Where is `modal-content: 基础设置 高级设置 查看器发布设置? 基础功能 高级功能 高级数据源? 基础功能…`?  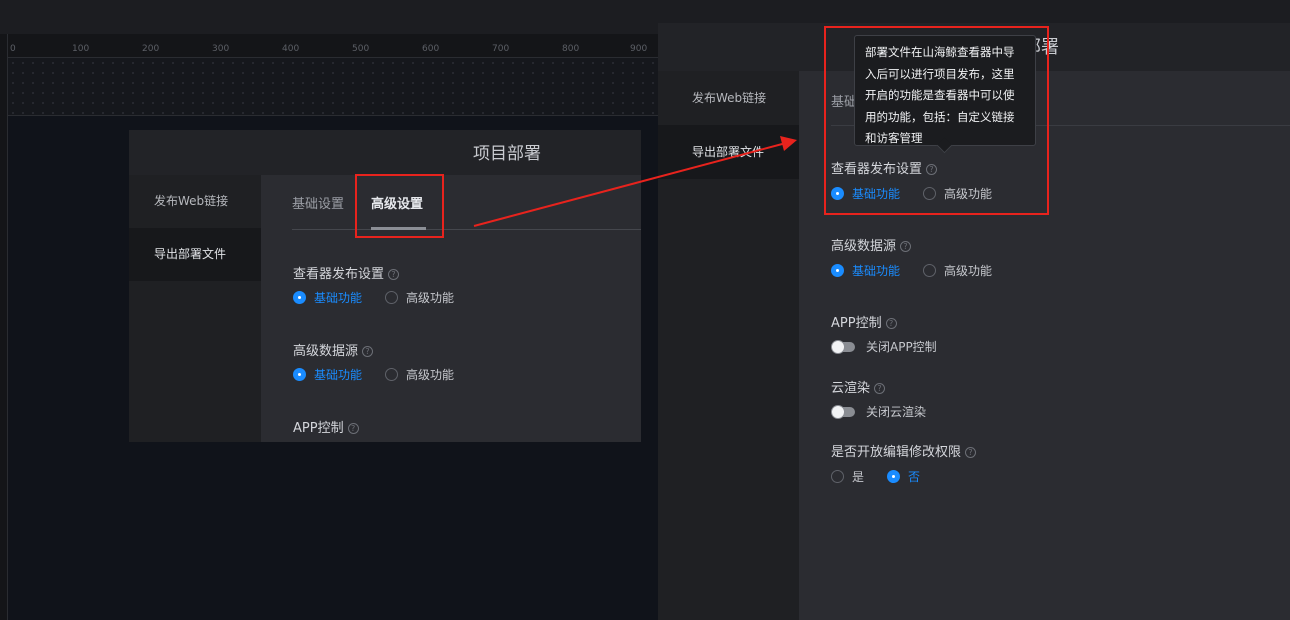
modal-content: 基础设置 高级设置 查看器发布设置? 基础功能 高级功能 高级数据源? 基础功能… is located at coordinates (451, 308).